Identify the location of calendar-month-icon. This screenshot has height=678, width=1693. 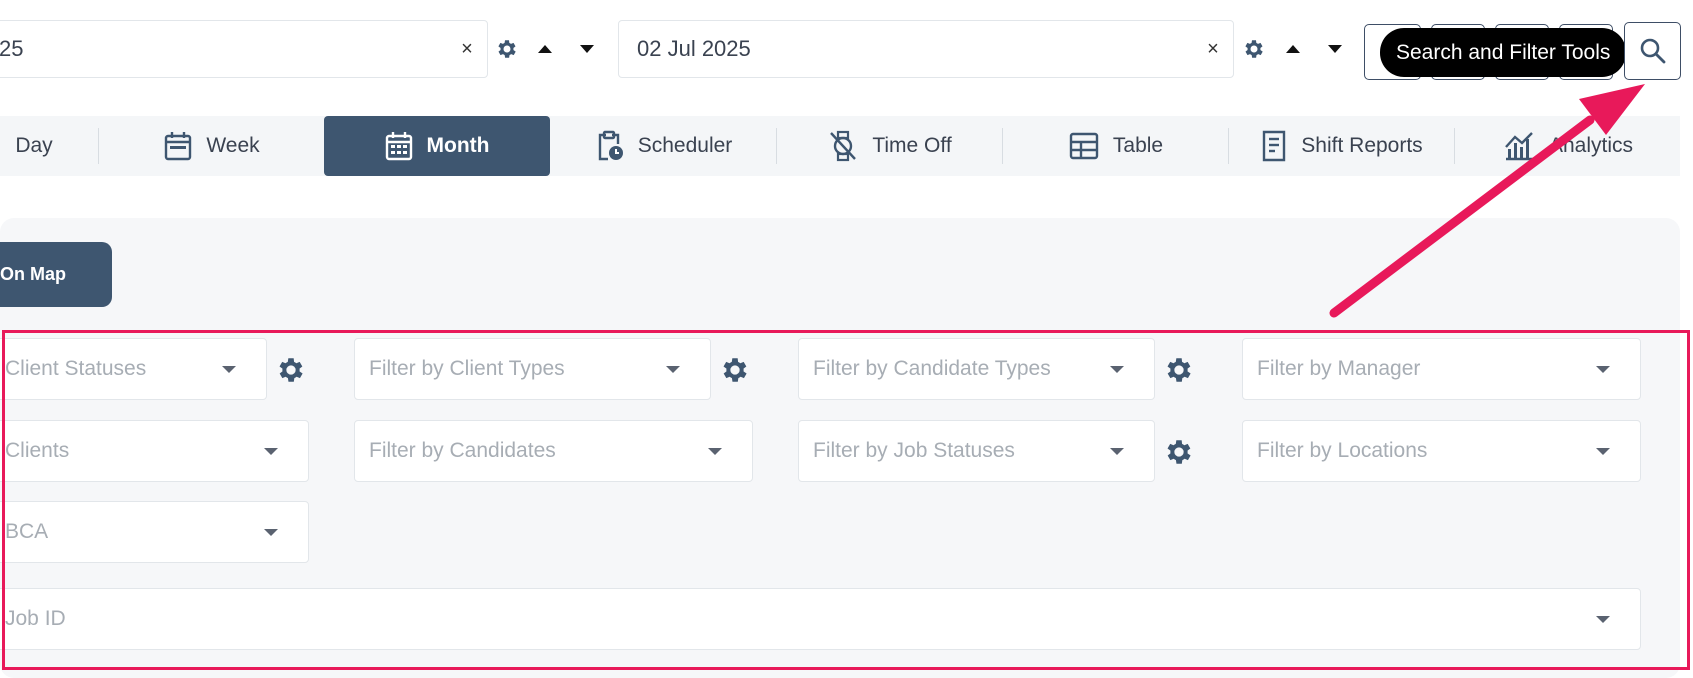
(398, 146).